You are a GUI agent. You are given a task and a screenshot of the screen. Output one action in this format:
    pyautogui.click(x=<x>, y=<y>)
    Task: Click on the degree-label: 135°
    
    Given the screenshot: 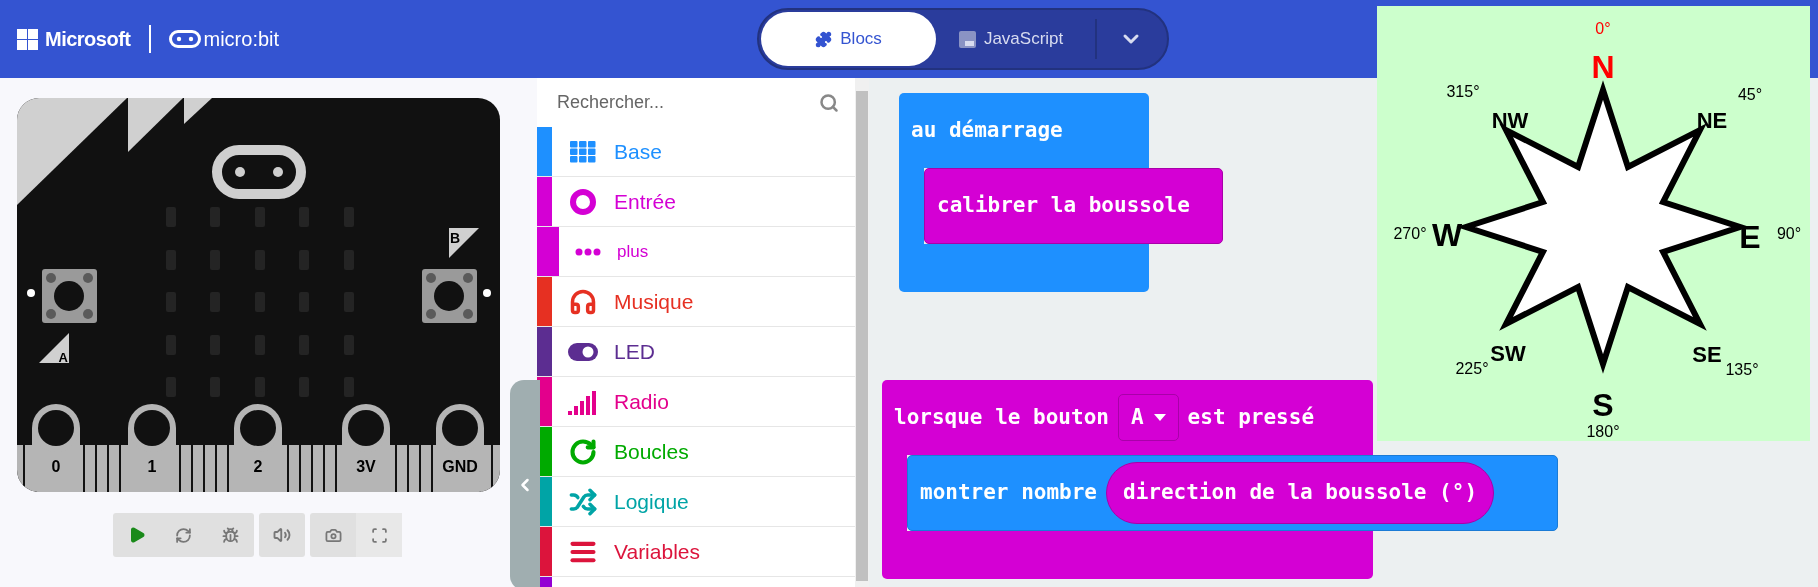 What is the action you would take?
    pyautogui.click(x=1742, y=369)
    